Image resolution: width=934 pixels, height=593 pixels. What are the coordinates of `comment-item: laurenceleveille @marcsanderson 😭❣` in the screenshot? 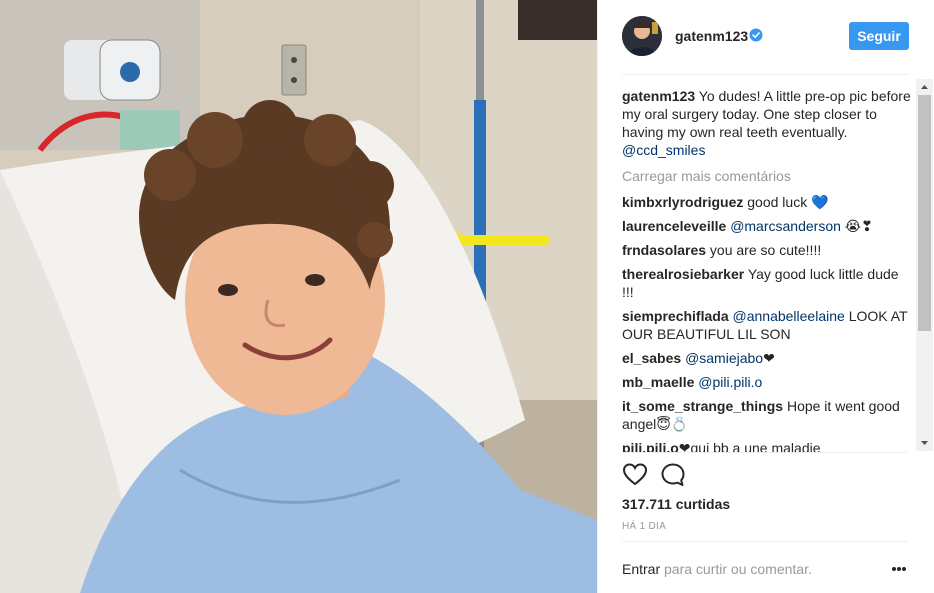 It's located at (768, 226).